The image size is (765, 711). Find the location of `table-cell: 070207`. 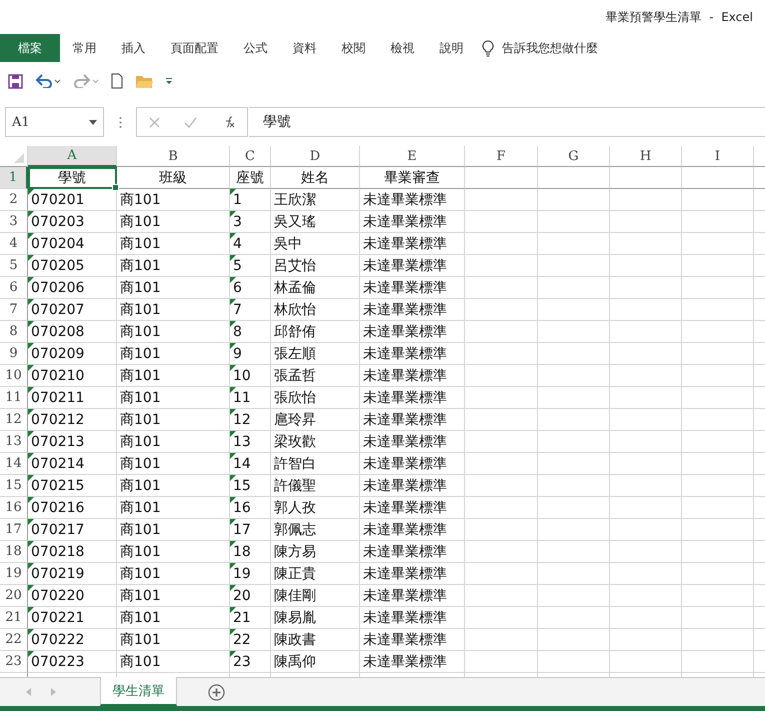

table-cell: 070207 is located at coordinates (72, 310).